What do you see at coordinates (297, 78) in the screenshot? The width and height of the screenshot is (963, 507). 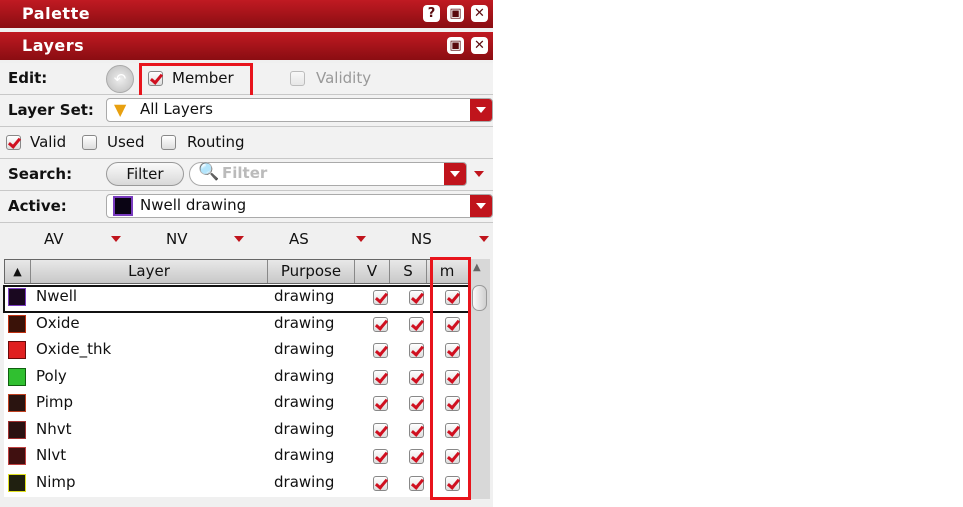 I see `validity-checkbox` at bounding box center [297, 78].